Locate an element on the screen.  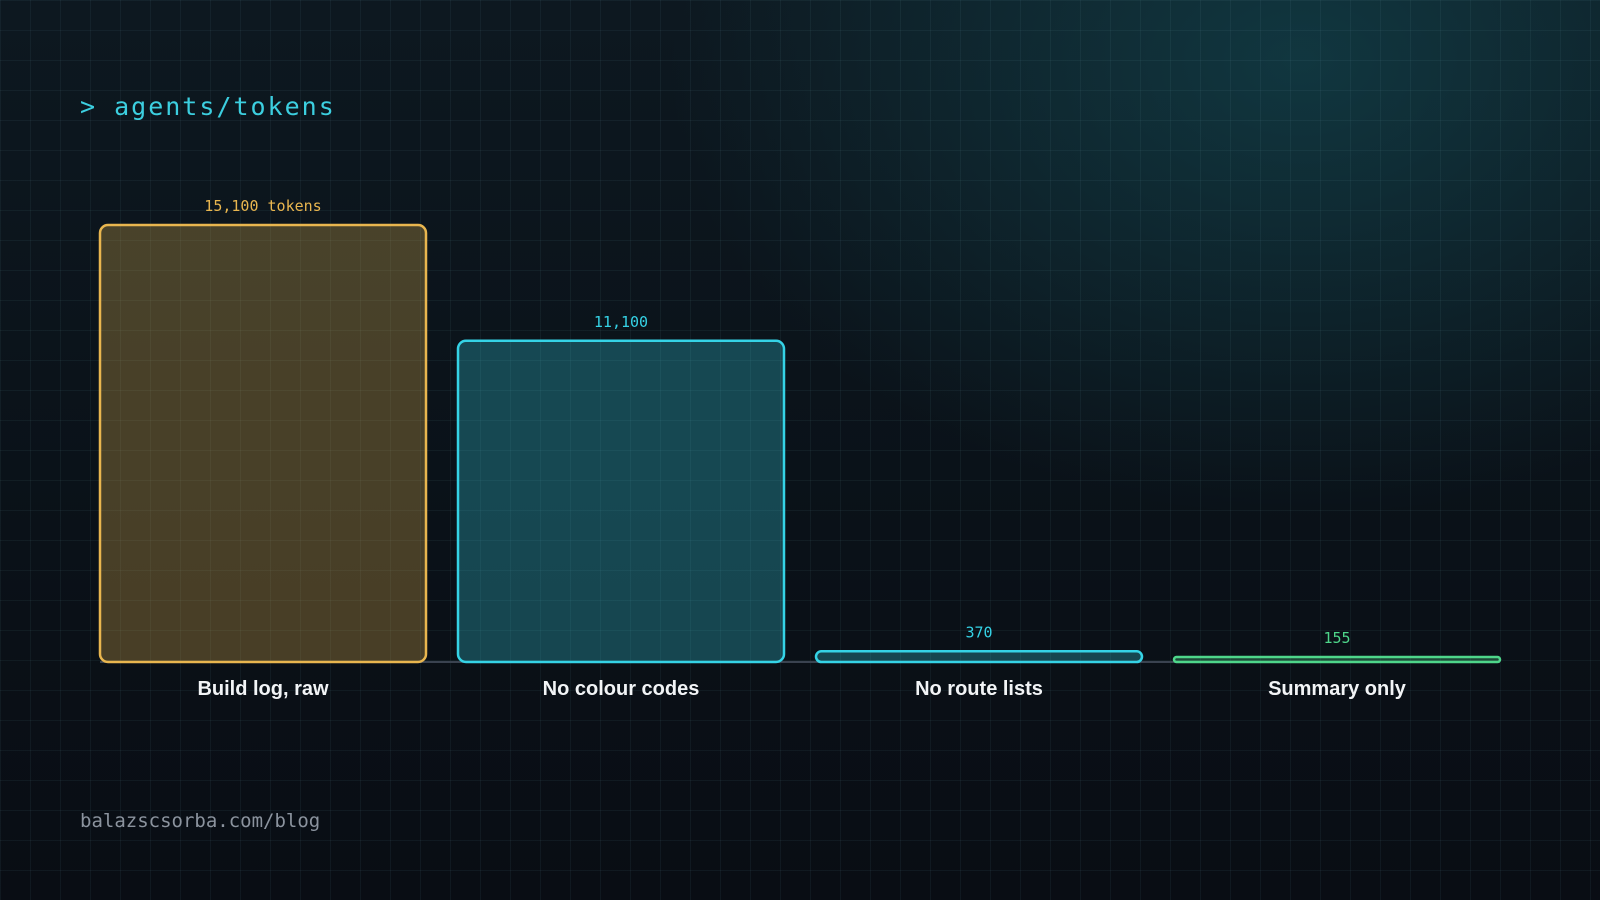
value-label-2: 370 is located at coordinates (978, 632).